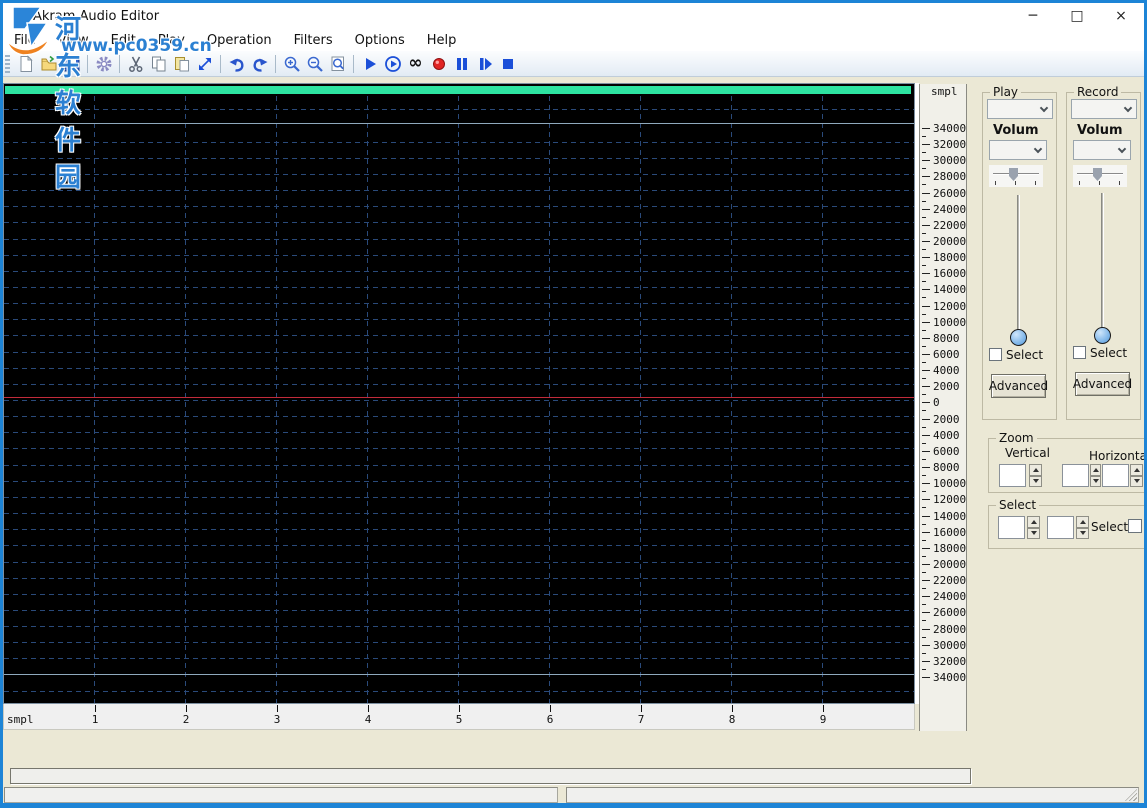 The height and width of the screenshot is (808, 1147). What do you see at coordinates (1135, 526) in the screenshot?
I see `select-checkbox` at bounding box center [1135, 526].